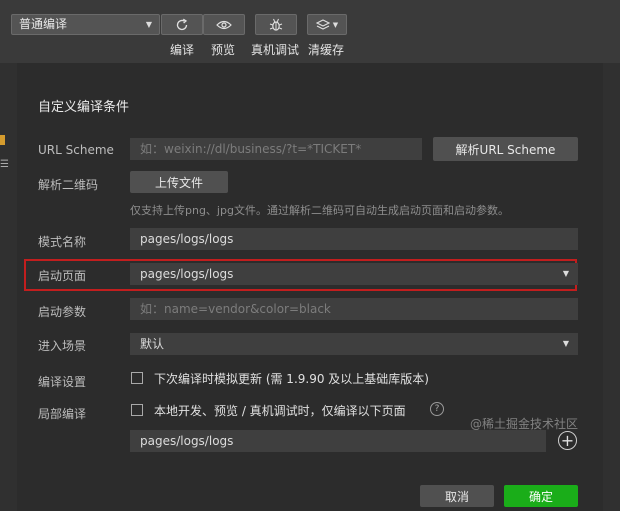 The width and height of the screenshot is (620, 511). Describe the element at coordinates (457, 496) in the screenshot. I see `cancel-button: 取消` at that location.